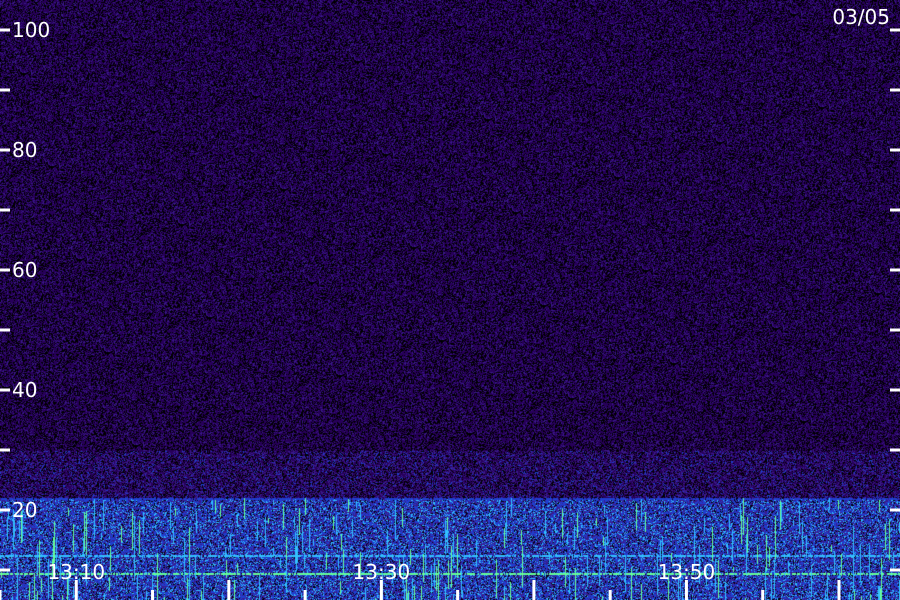 The image size is (900, 600). Describe the element at coordinates (31, 30) in the screenshot. I see `y-tick-label: 100` at that location.